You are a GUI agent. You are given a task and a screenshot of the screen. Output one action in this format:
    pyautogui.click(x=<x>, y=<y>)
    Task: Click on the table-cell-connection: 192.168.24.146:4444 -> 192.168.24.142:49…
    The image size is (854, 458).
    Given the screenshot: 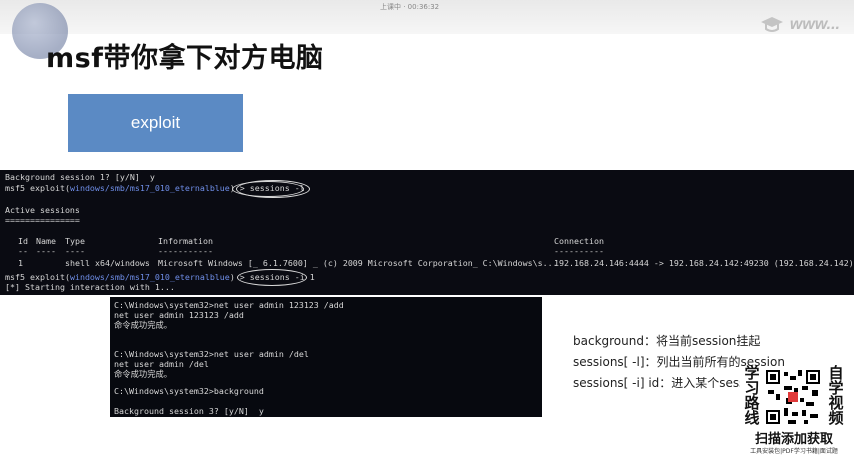 What is the action you would take?
    pyautogui.click(x=704, y=263)
    